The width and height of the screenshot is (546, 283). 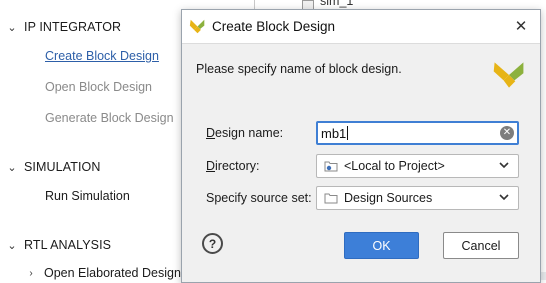 I want to click on source-set-select: Design Sources, so click(x=417, y=198).